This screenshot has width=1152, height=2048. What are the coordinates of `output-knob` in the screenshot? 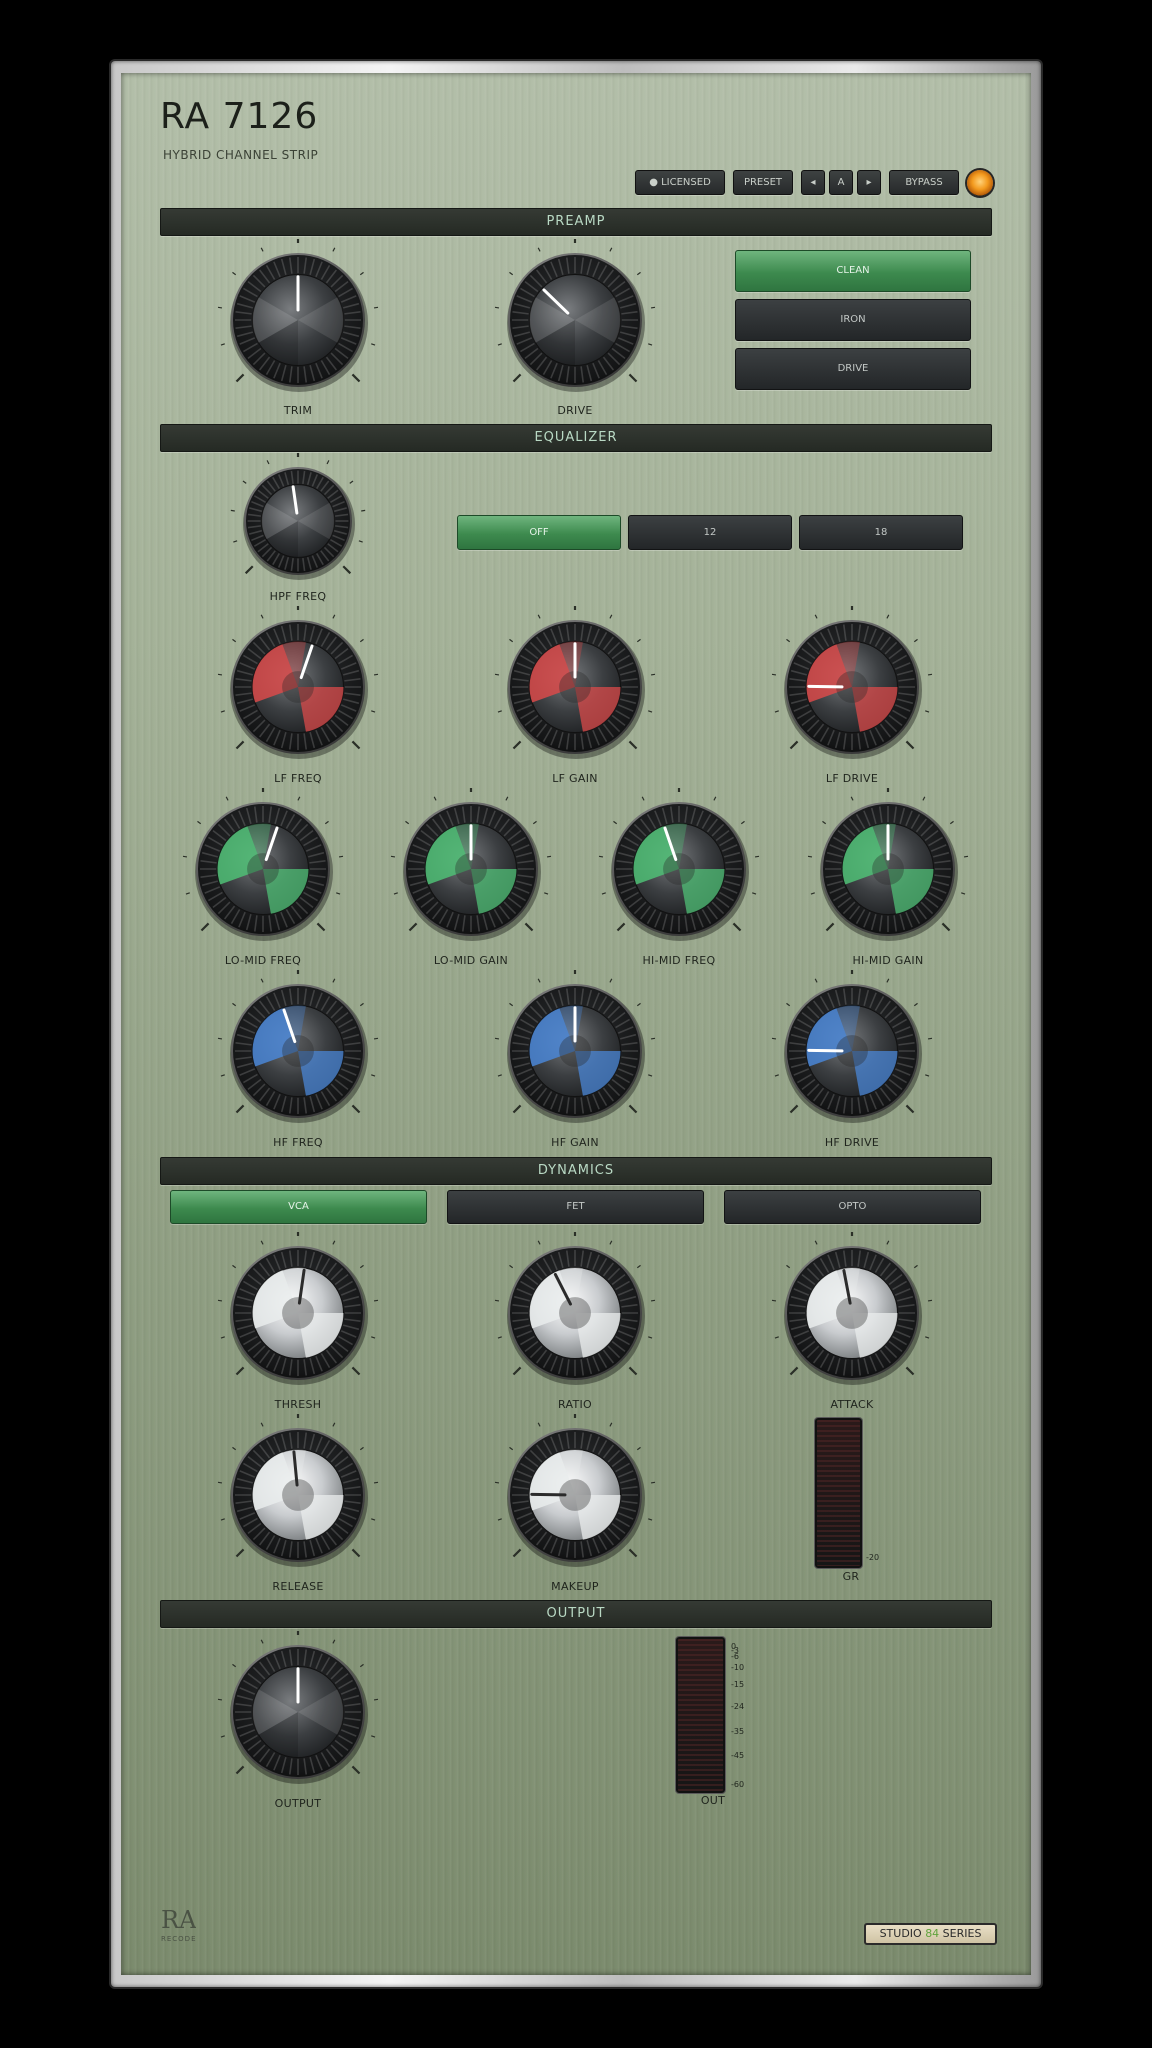 It's located at (298, 1707).